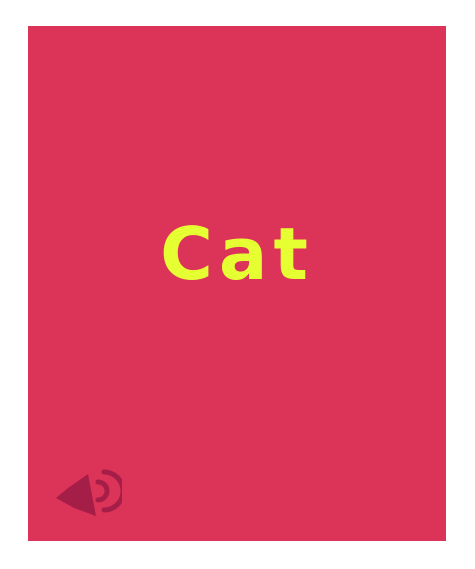 The height and width of the screenshot is (569, 475). I want to click on play-audio-button, so click(86, 490).